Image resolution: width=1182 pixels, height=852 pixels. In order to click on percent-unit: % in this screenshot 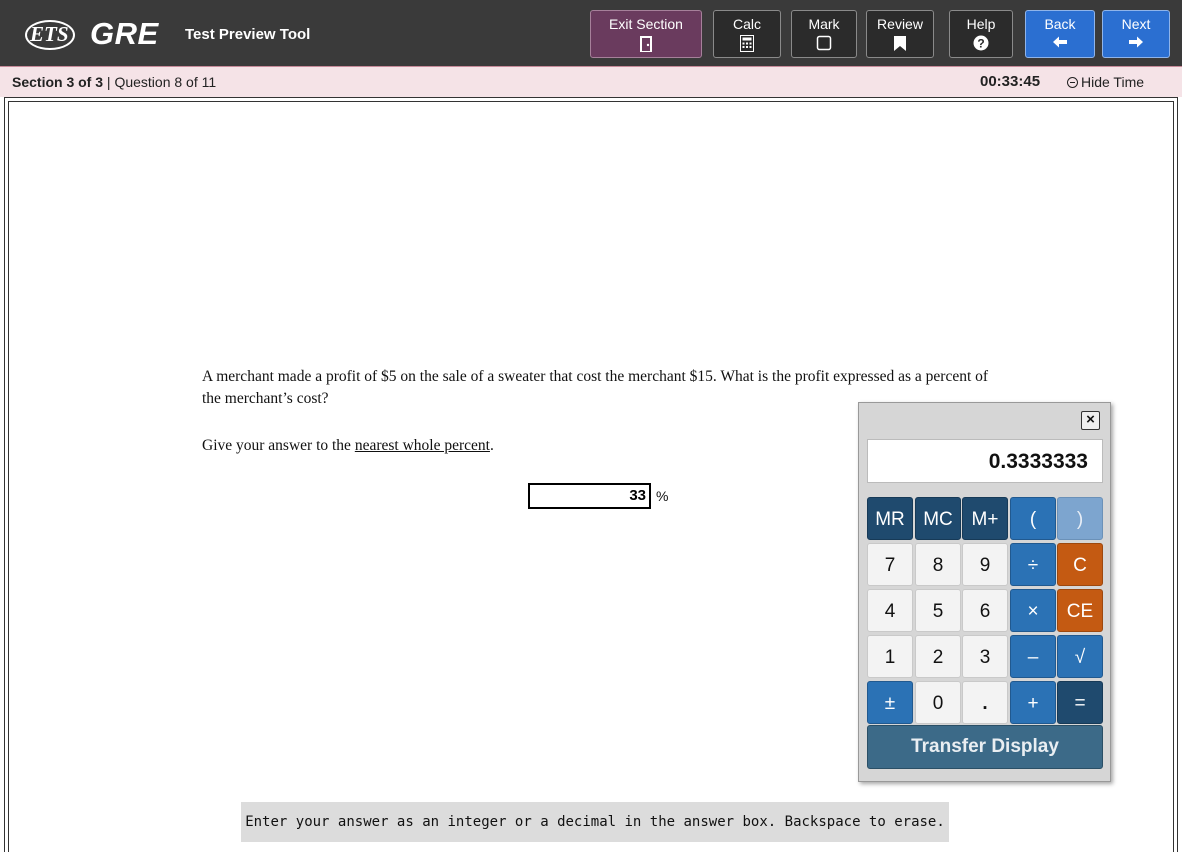, I will do `click(662, 496)`.